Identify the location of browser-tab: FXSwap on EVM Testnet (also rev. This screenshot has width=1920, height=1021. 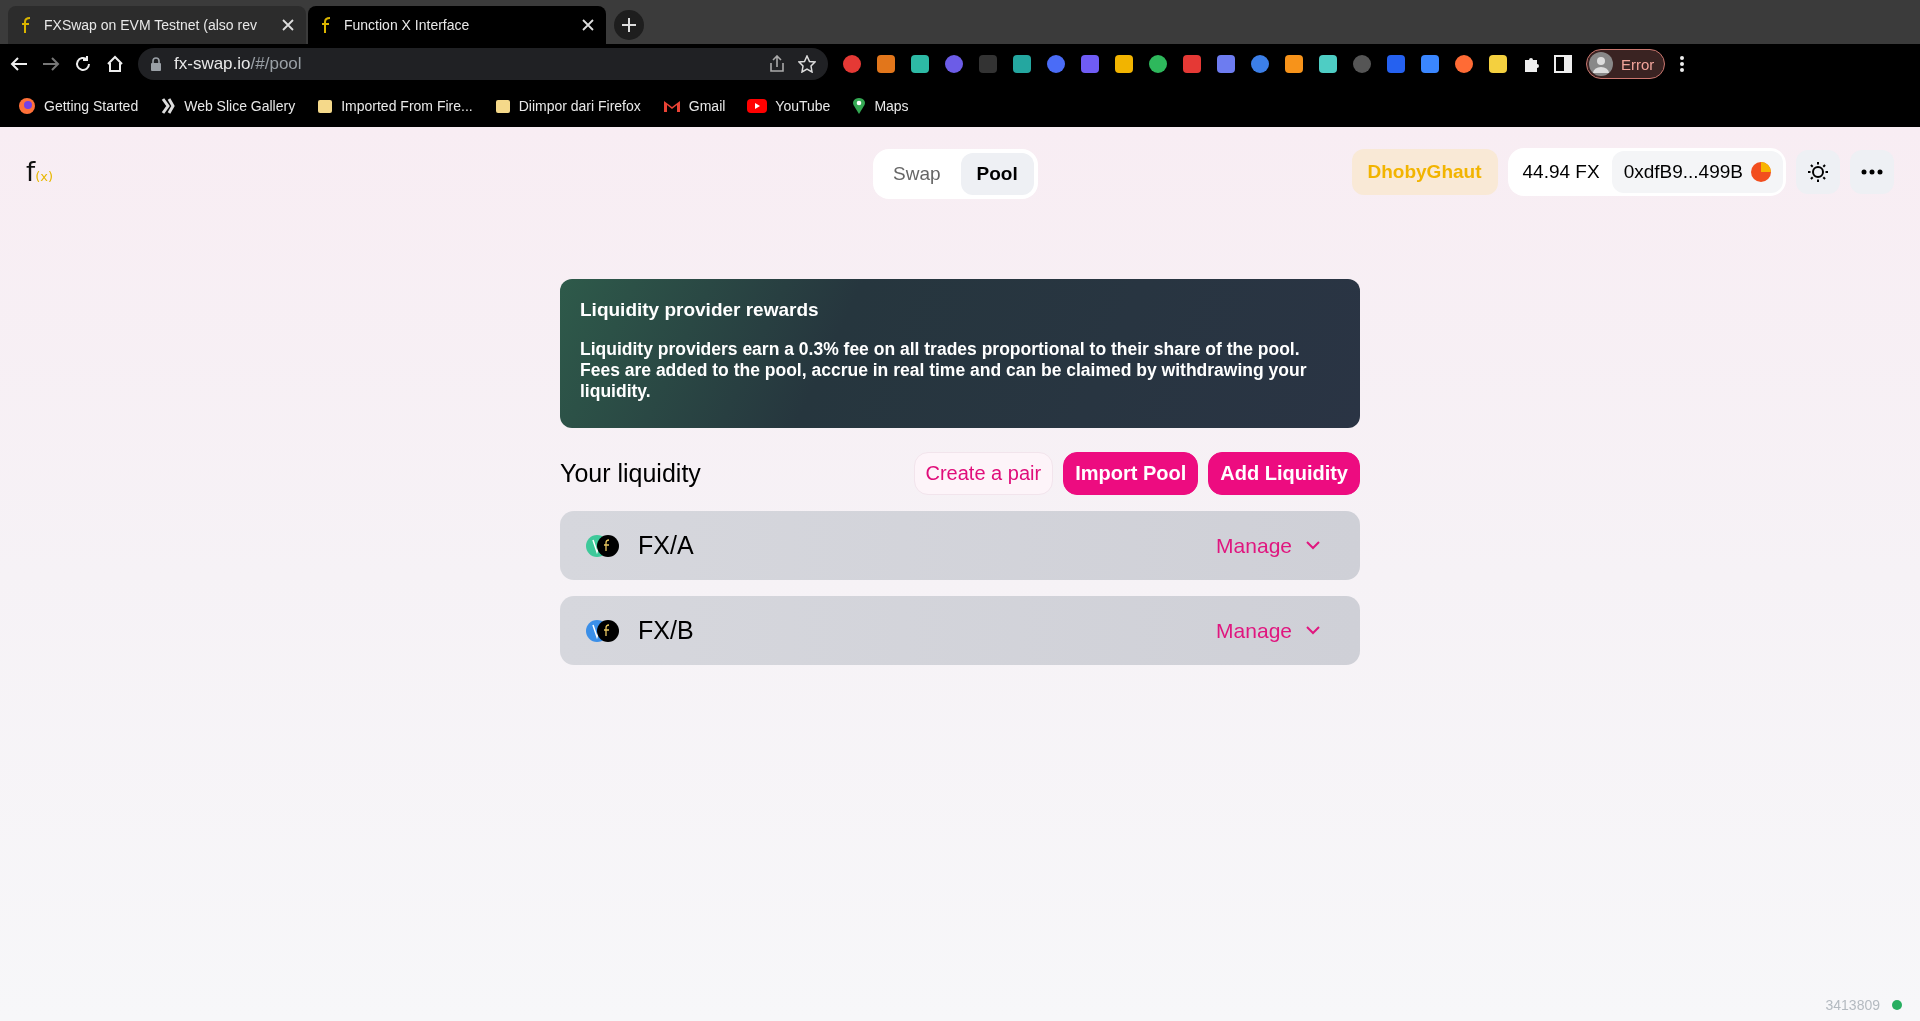
(157, 25).